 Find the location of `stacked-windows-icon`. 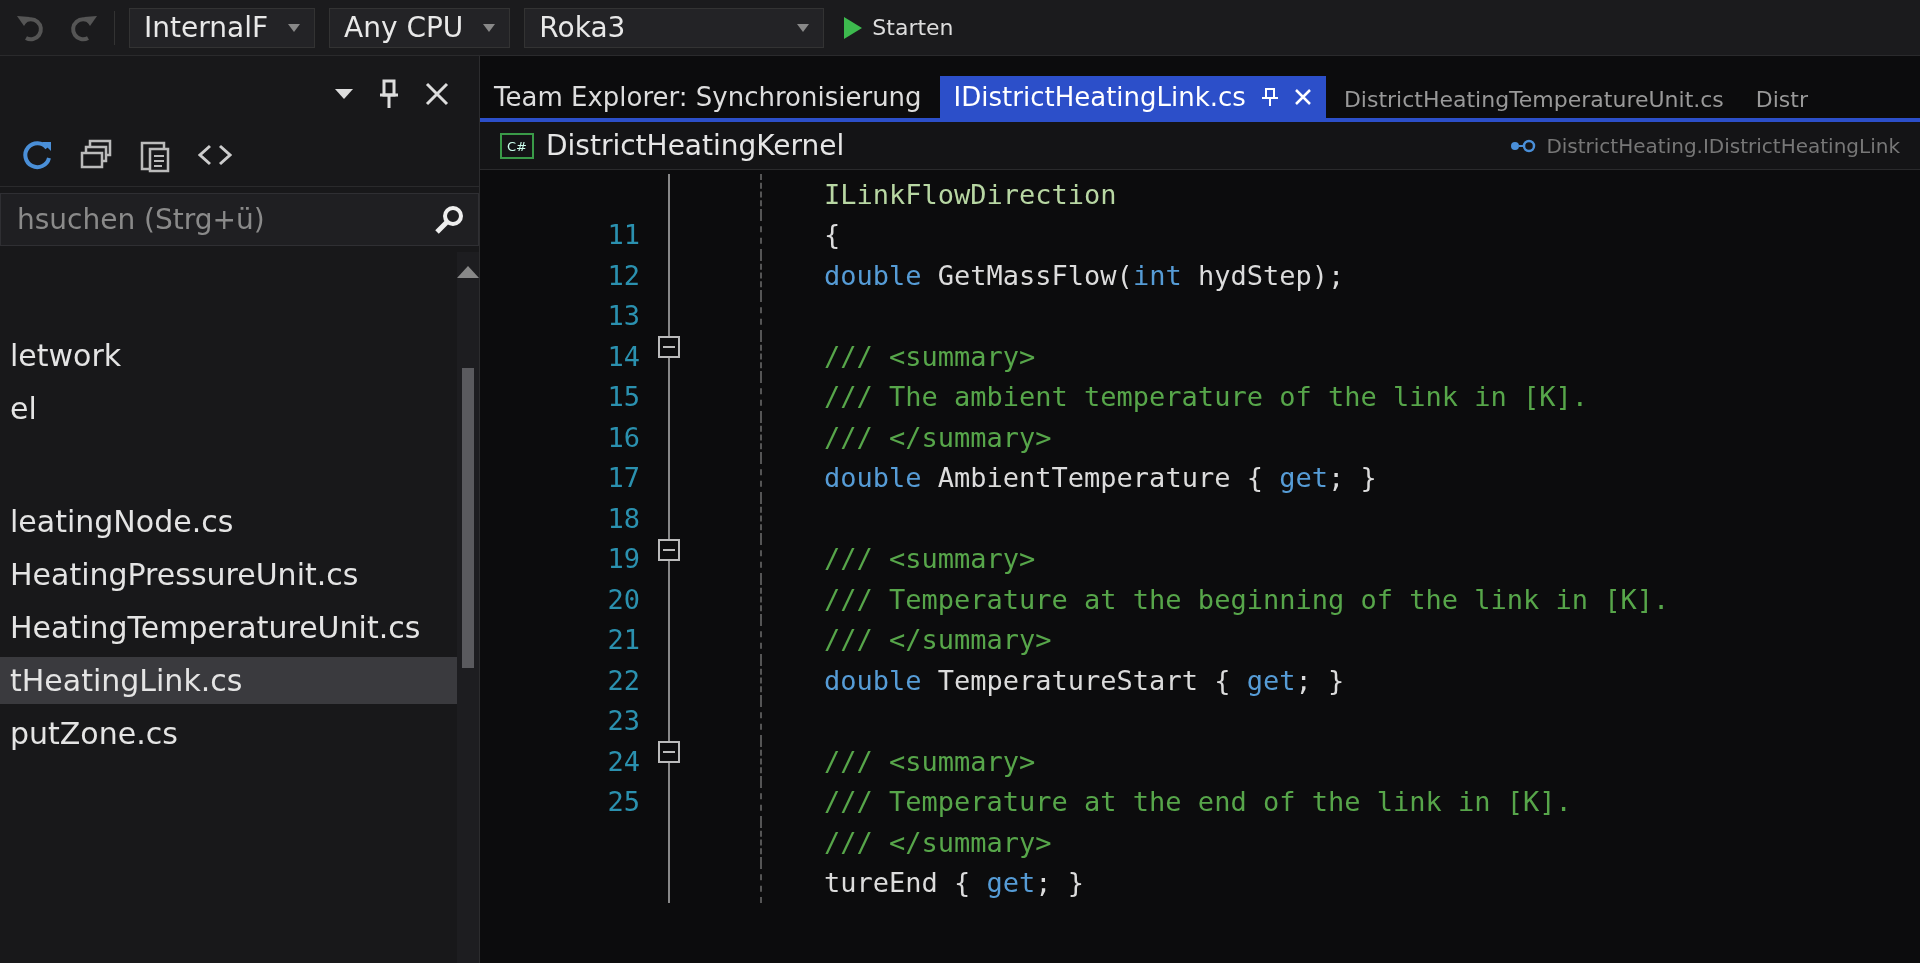

stacked-windows-icon is located at coordinates (97, 155).